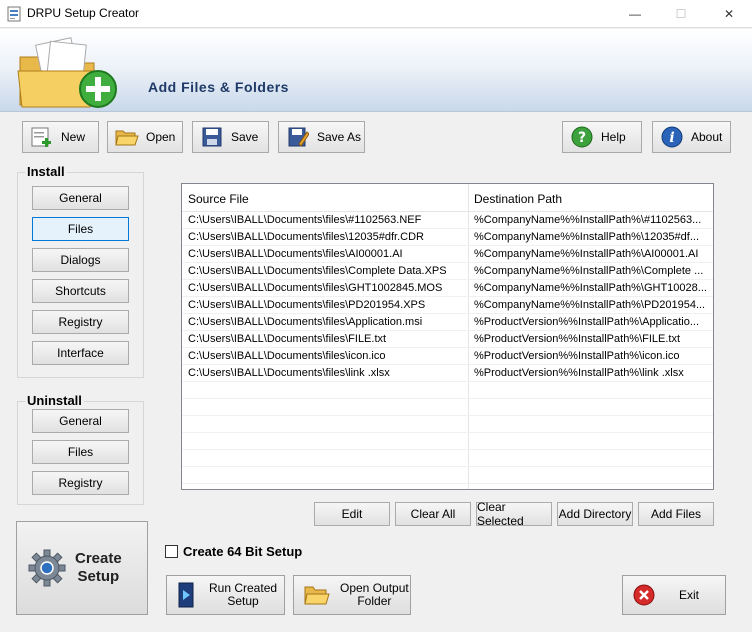  Describe the element at coordinates (577, 356) in the screenshot. I see `destination-cell: %ProductVersion%%InstallPath%\icon.ico` at that location.